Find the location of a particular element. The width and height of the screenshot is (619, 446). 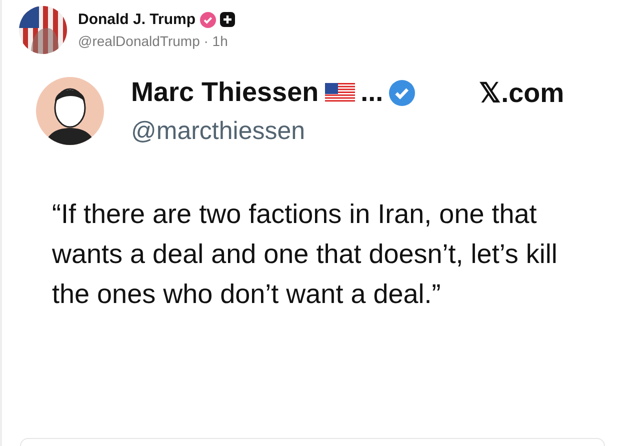

plus-icon is located at coordinates (227, 19).